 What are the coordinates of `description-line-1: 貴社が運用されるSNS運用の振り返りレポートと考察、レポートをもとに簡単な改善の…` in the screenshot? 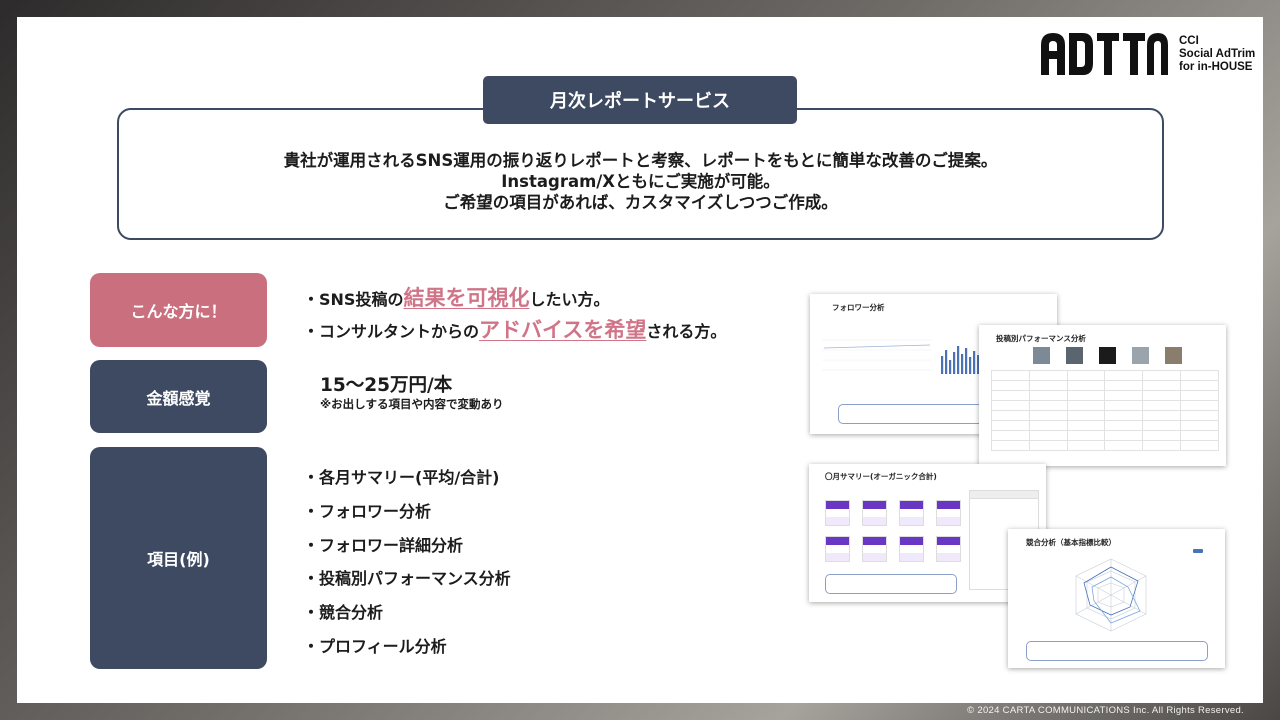 It's located at (640, 160).